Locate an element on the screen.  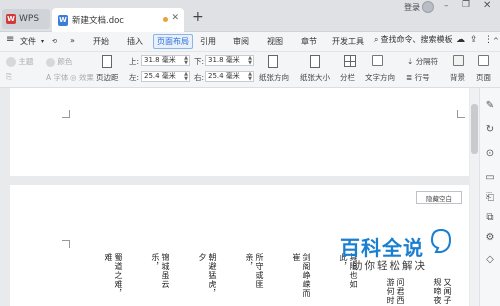
top-margin-input: 31.8 毫米 ▲ ▼ is located at coordinates (165, 60).